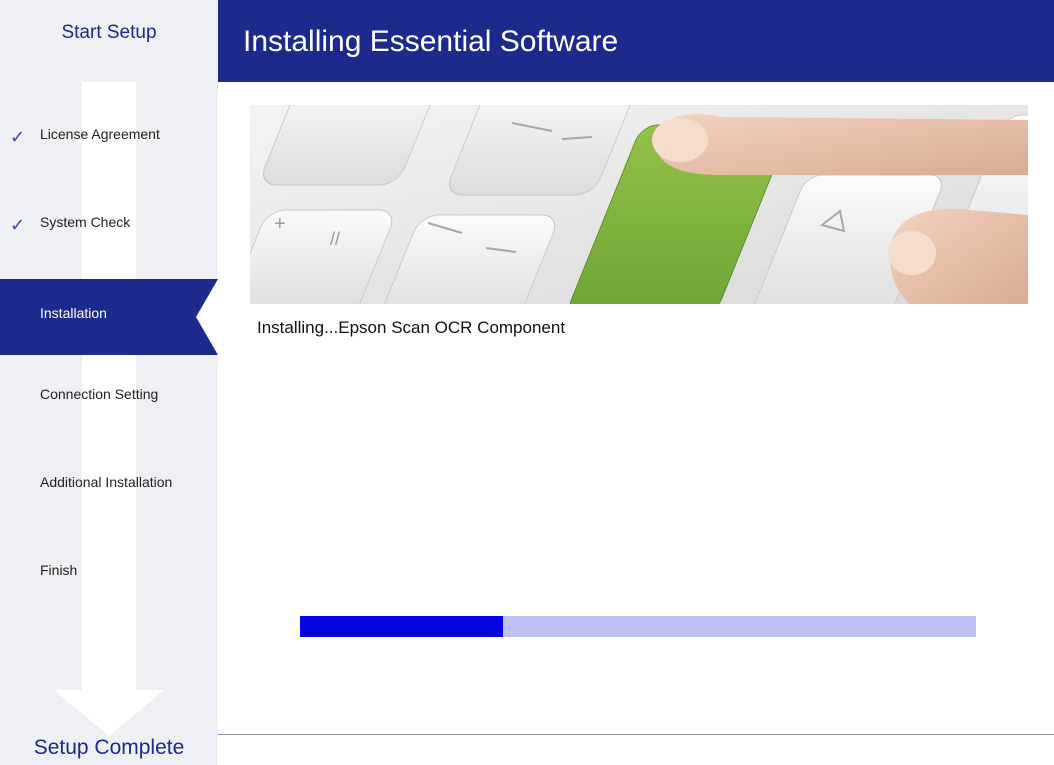 Image resolution: width=1054 pixels, height=765 pixels. What do you see at coordinates (85, 222) in the screenshot?
I see `step-label: System Check` at bounding box center [85, 222].